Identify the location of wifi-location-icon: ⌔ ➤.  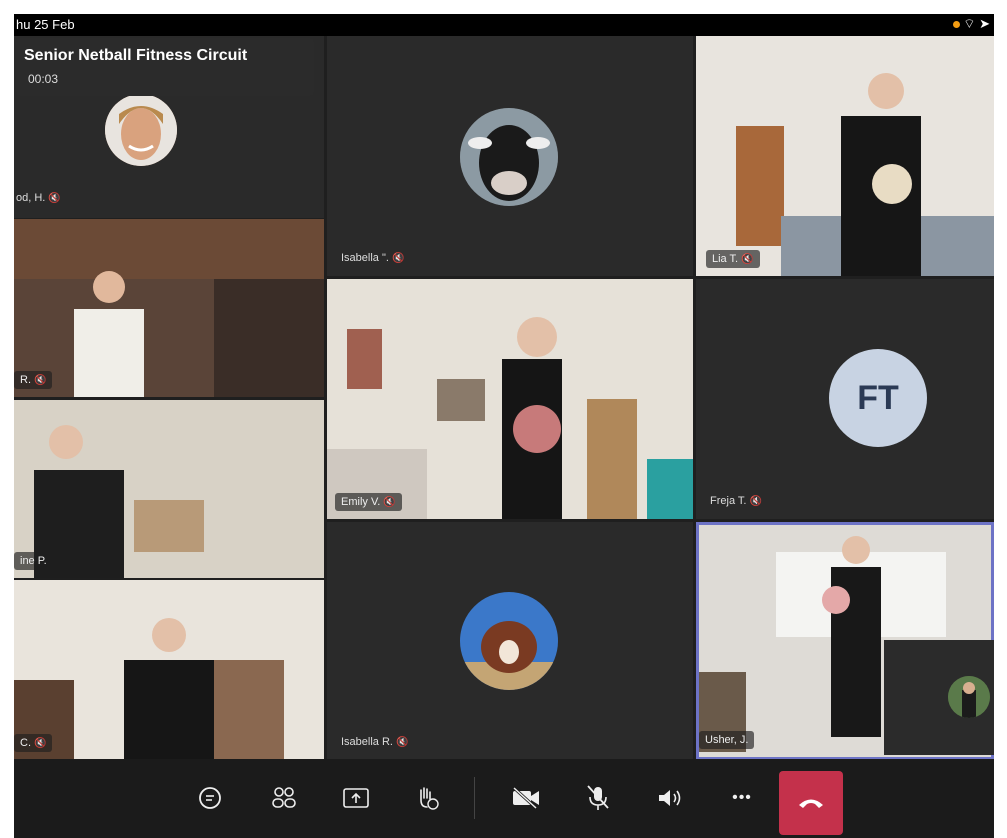
(976, 23).